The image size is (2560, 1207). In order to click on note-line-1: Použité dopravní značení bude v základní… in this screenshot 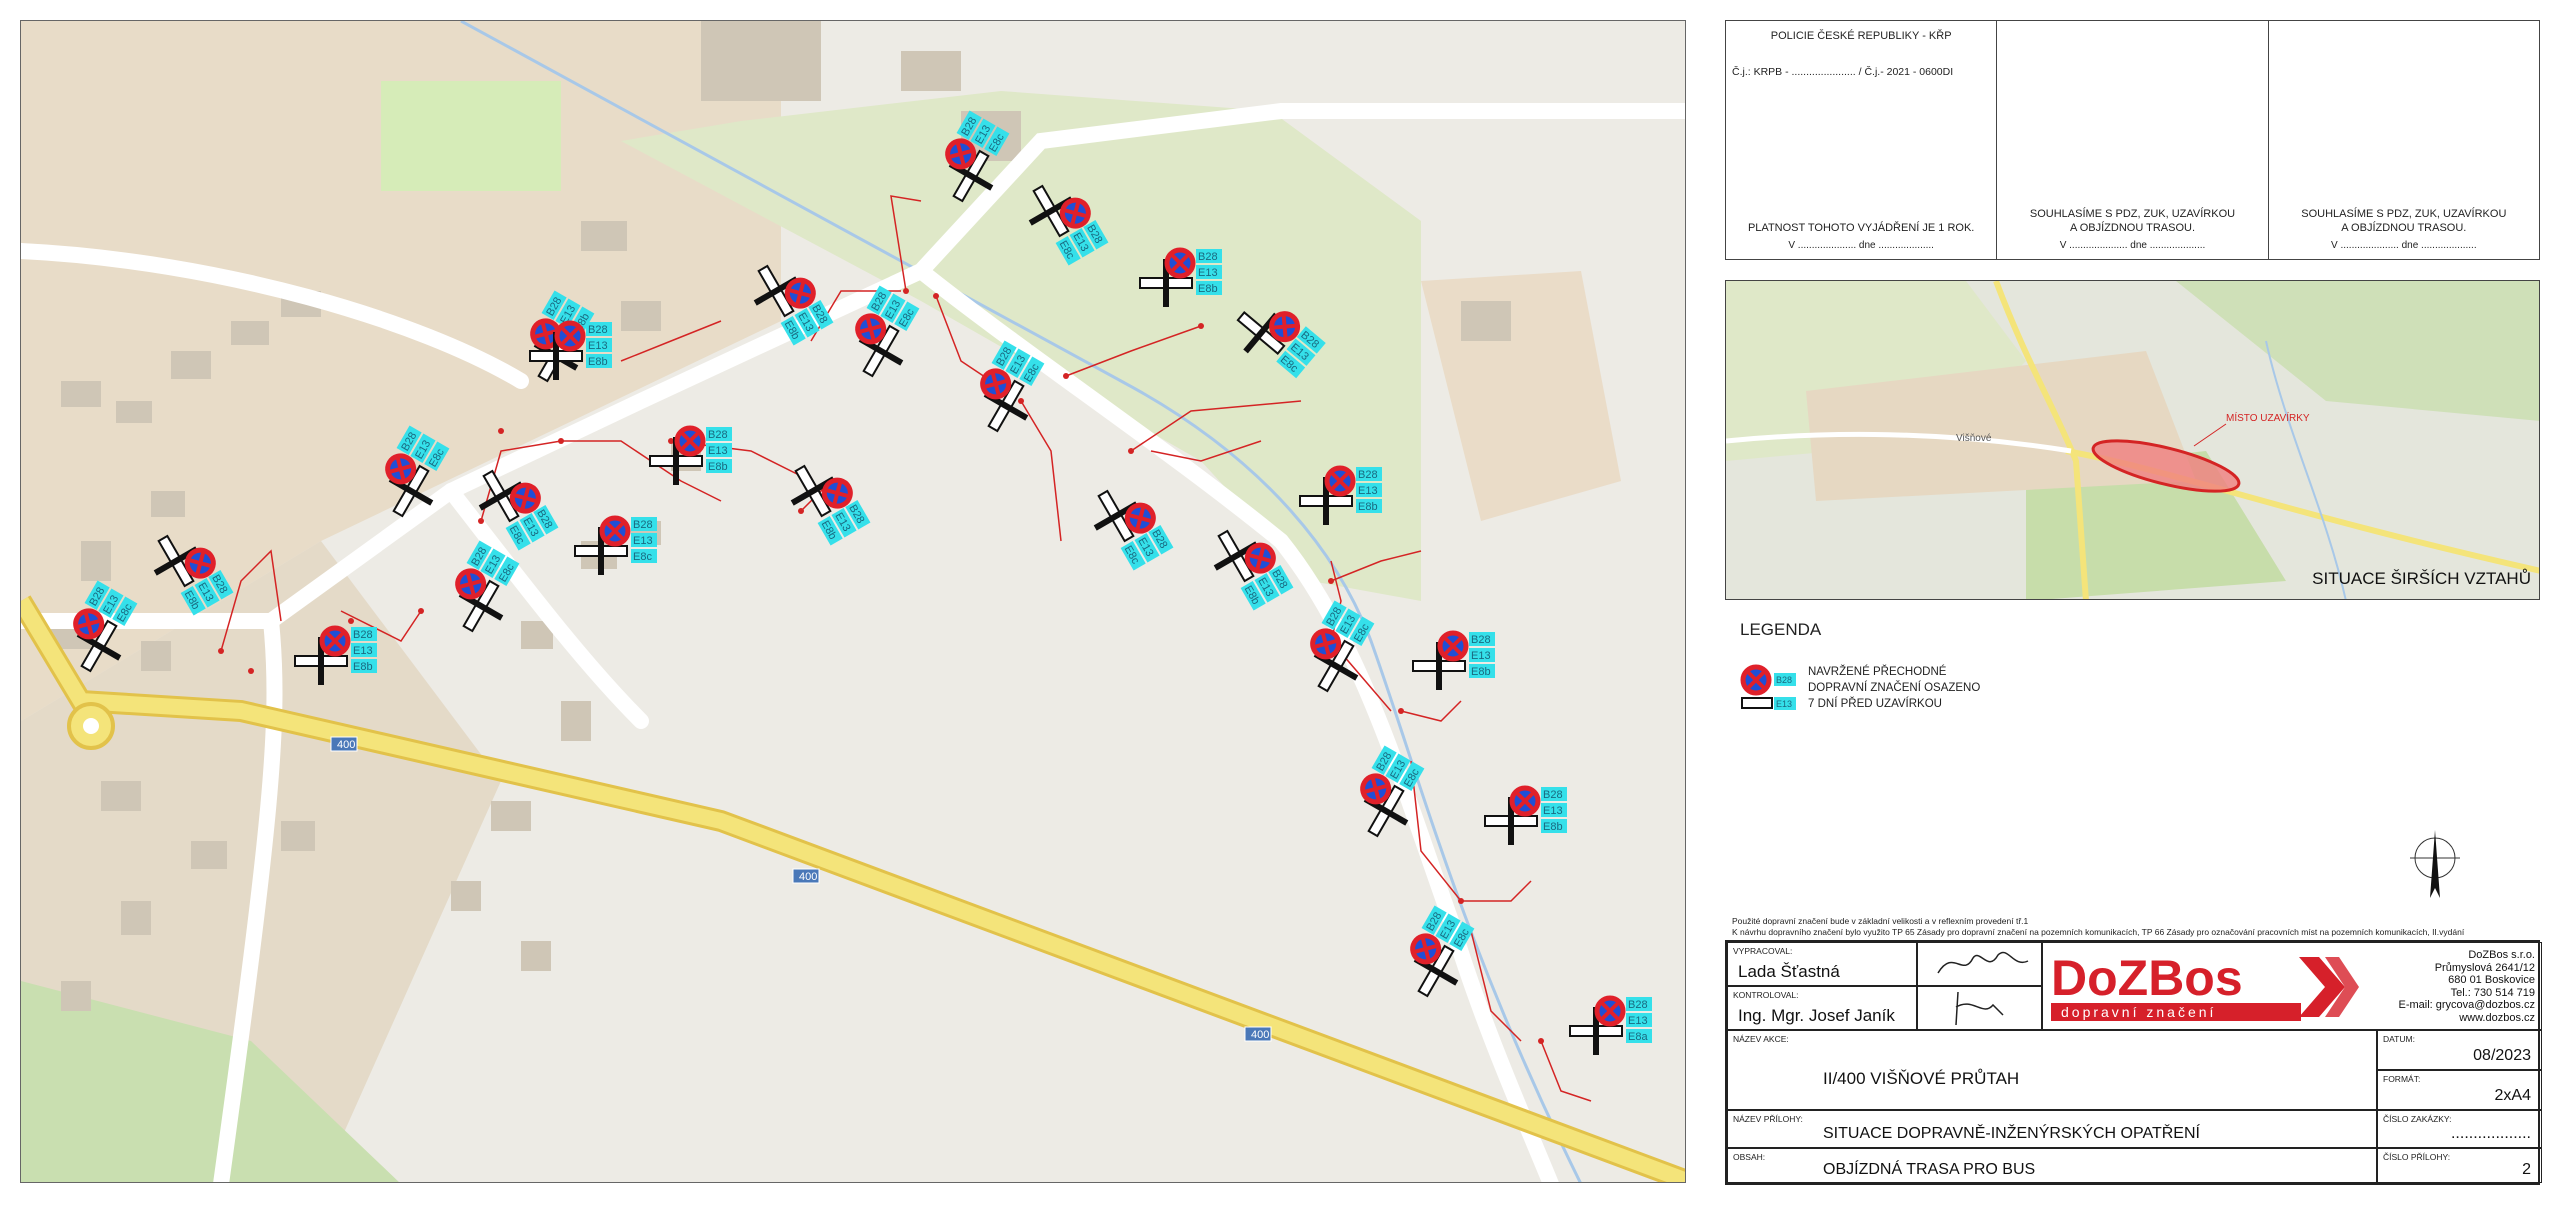, I will do `click(1880, 921)`.